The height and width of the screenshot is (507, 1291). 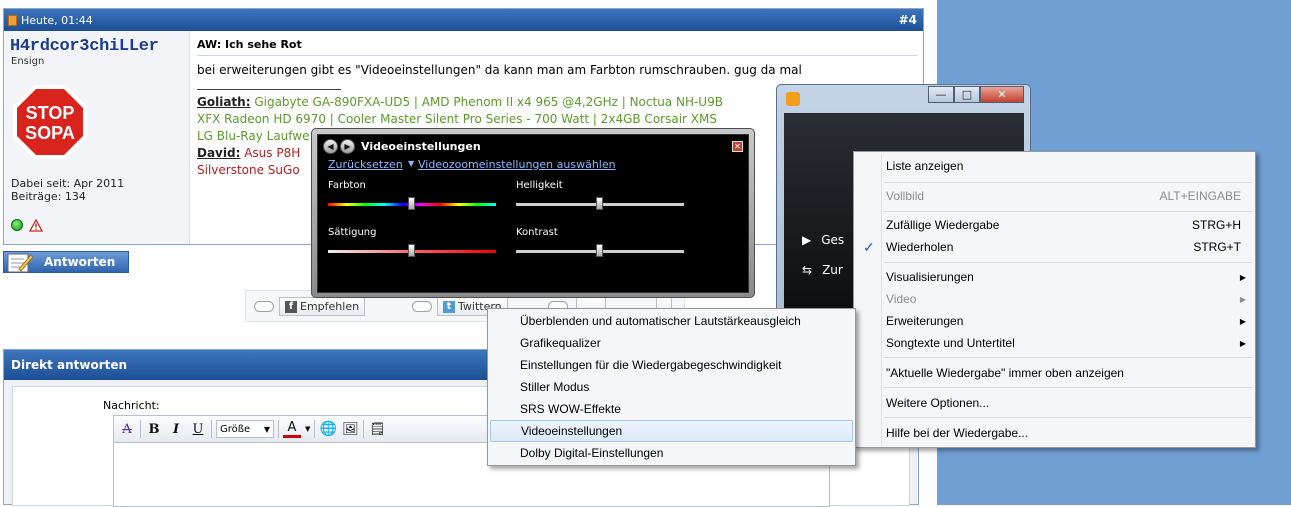 What do you see at coordinates (198, 429) in the screenshot?
I see `underline-button: U` at bounding box center [198, 429].